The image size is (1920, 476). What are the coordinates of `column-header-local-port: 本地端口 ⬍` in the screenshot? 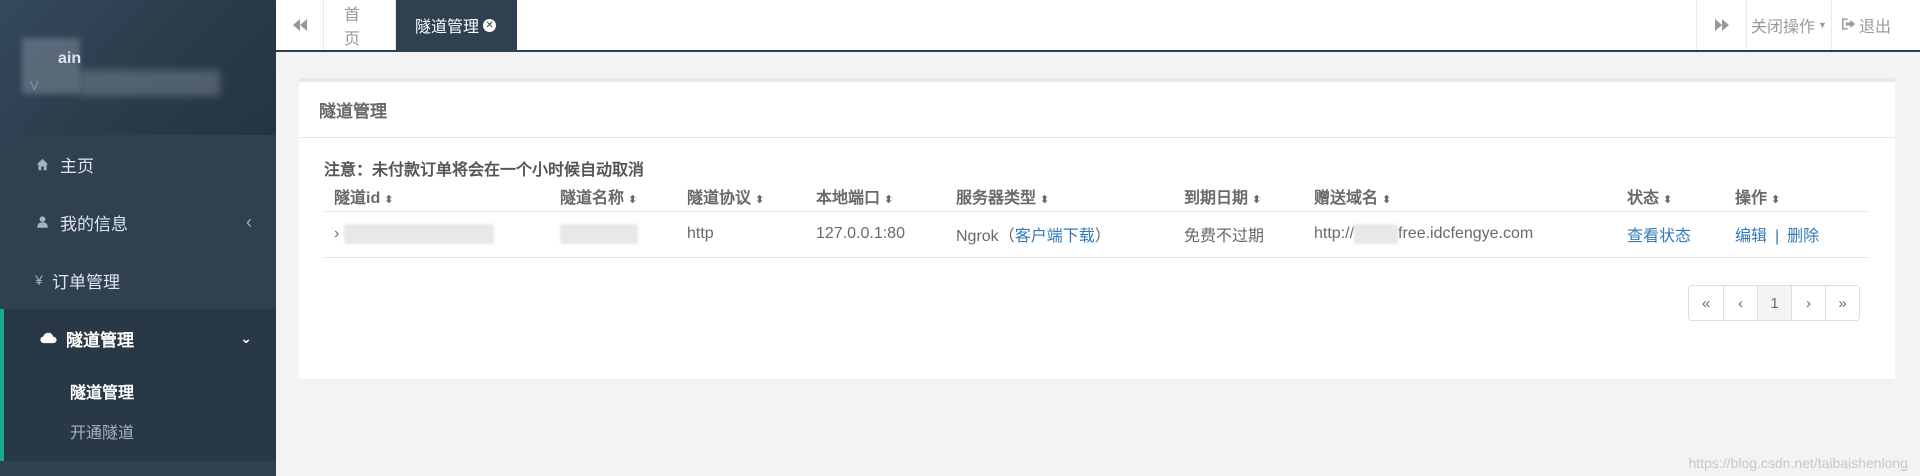 It's located at (876, 196).